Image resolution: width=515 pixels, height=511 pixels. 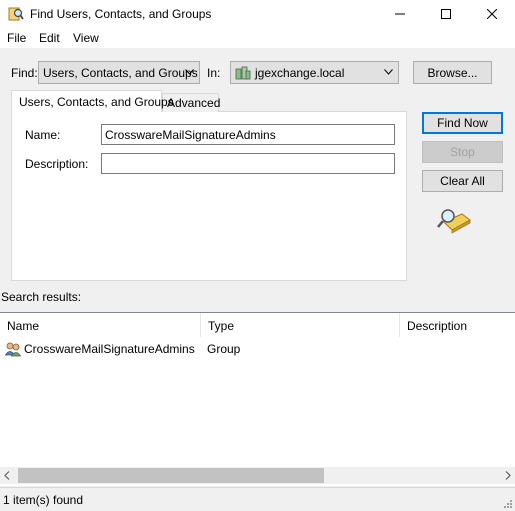 What do you see at coordinates (224, 349) in the screenshot?
I see `result-type: Group` at bounding box center [224, 349].